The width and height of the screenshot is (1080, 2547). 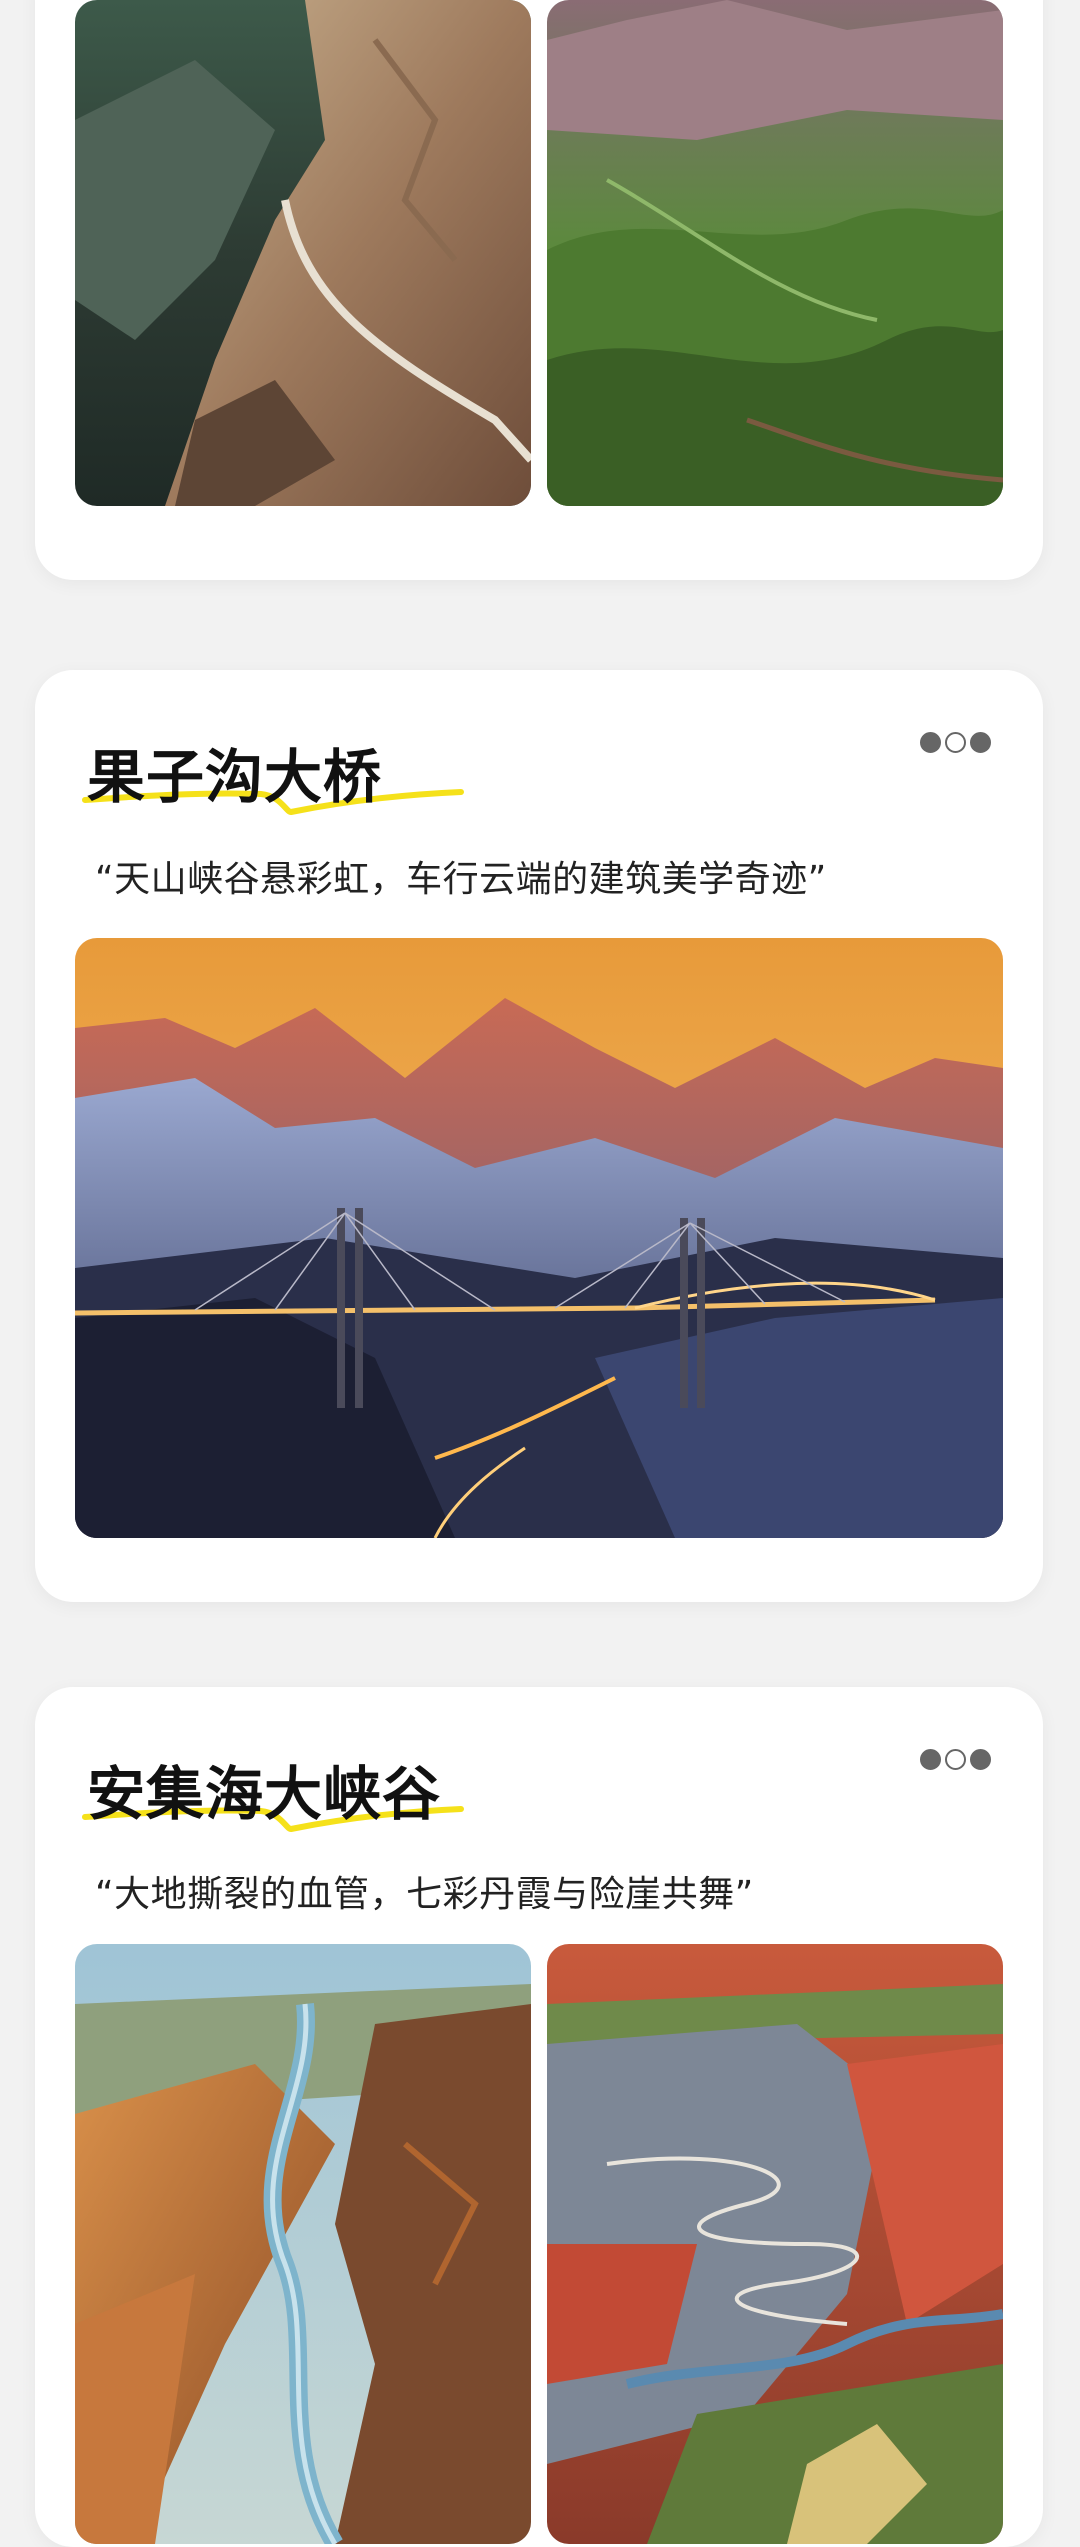 What do you see at coordinates (264, 1794) in the screenshot?
I see `card-3-title: 安集海大峡谷` at bounding box center [264, 1794].